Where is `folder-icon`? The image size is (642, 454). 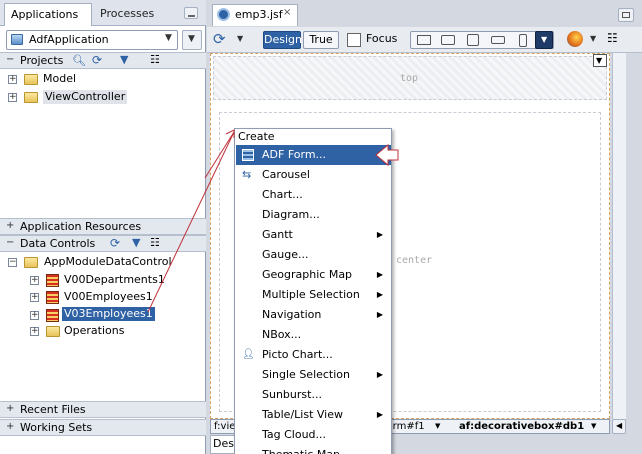
folder-icon is located at coordinates (31, 97).